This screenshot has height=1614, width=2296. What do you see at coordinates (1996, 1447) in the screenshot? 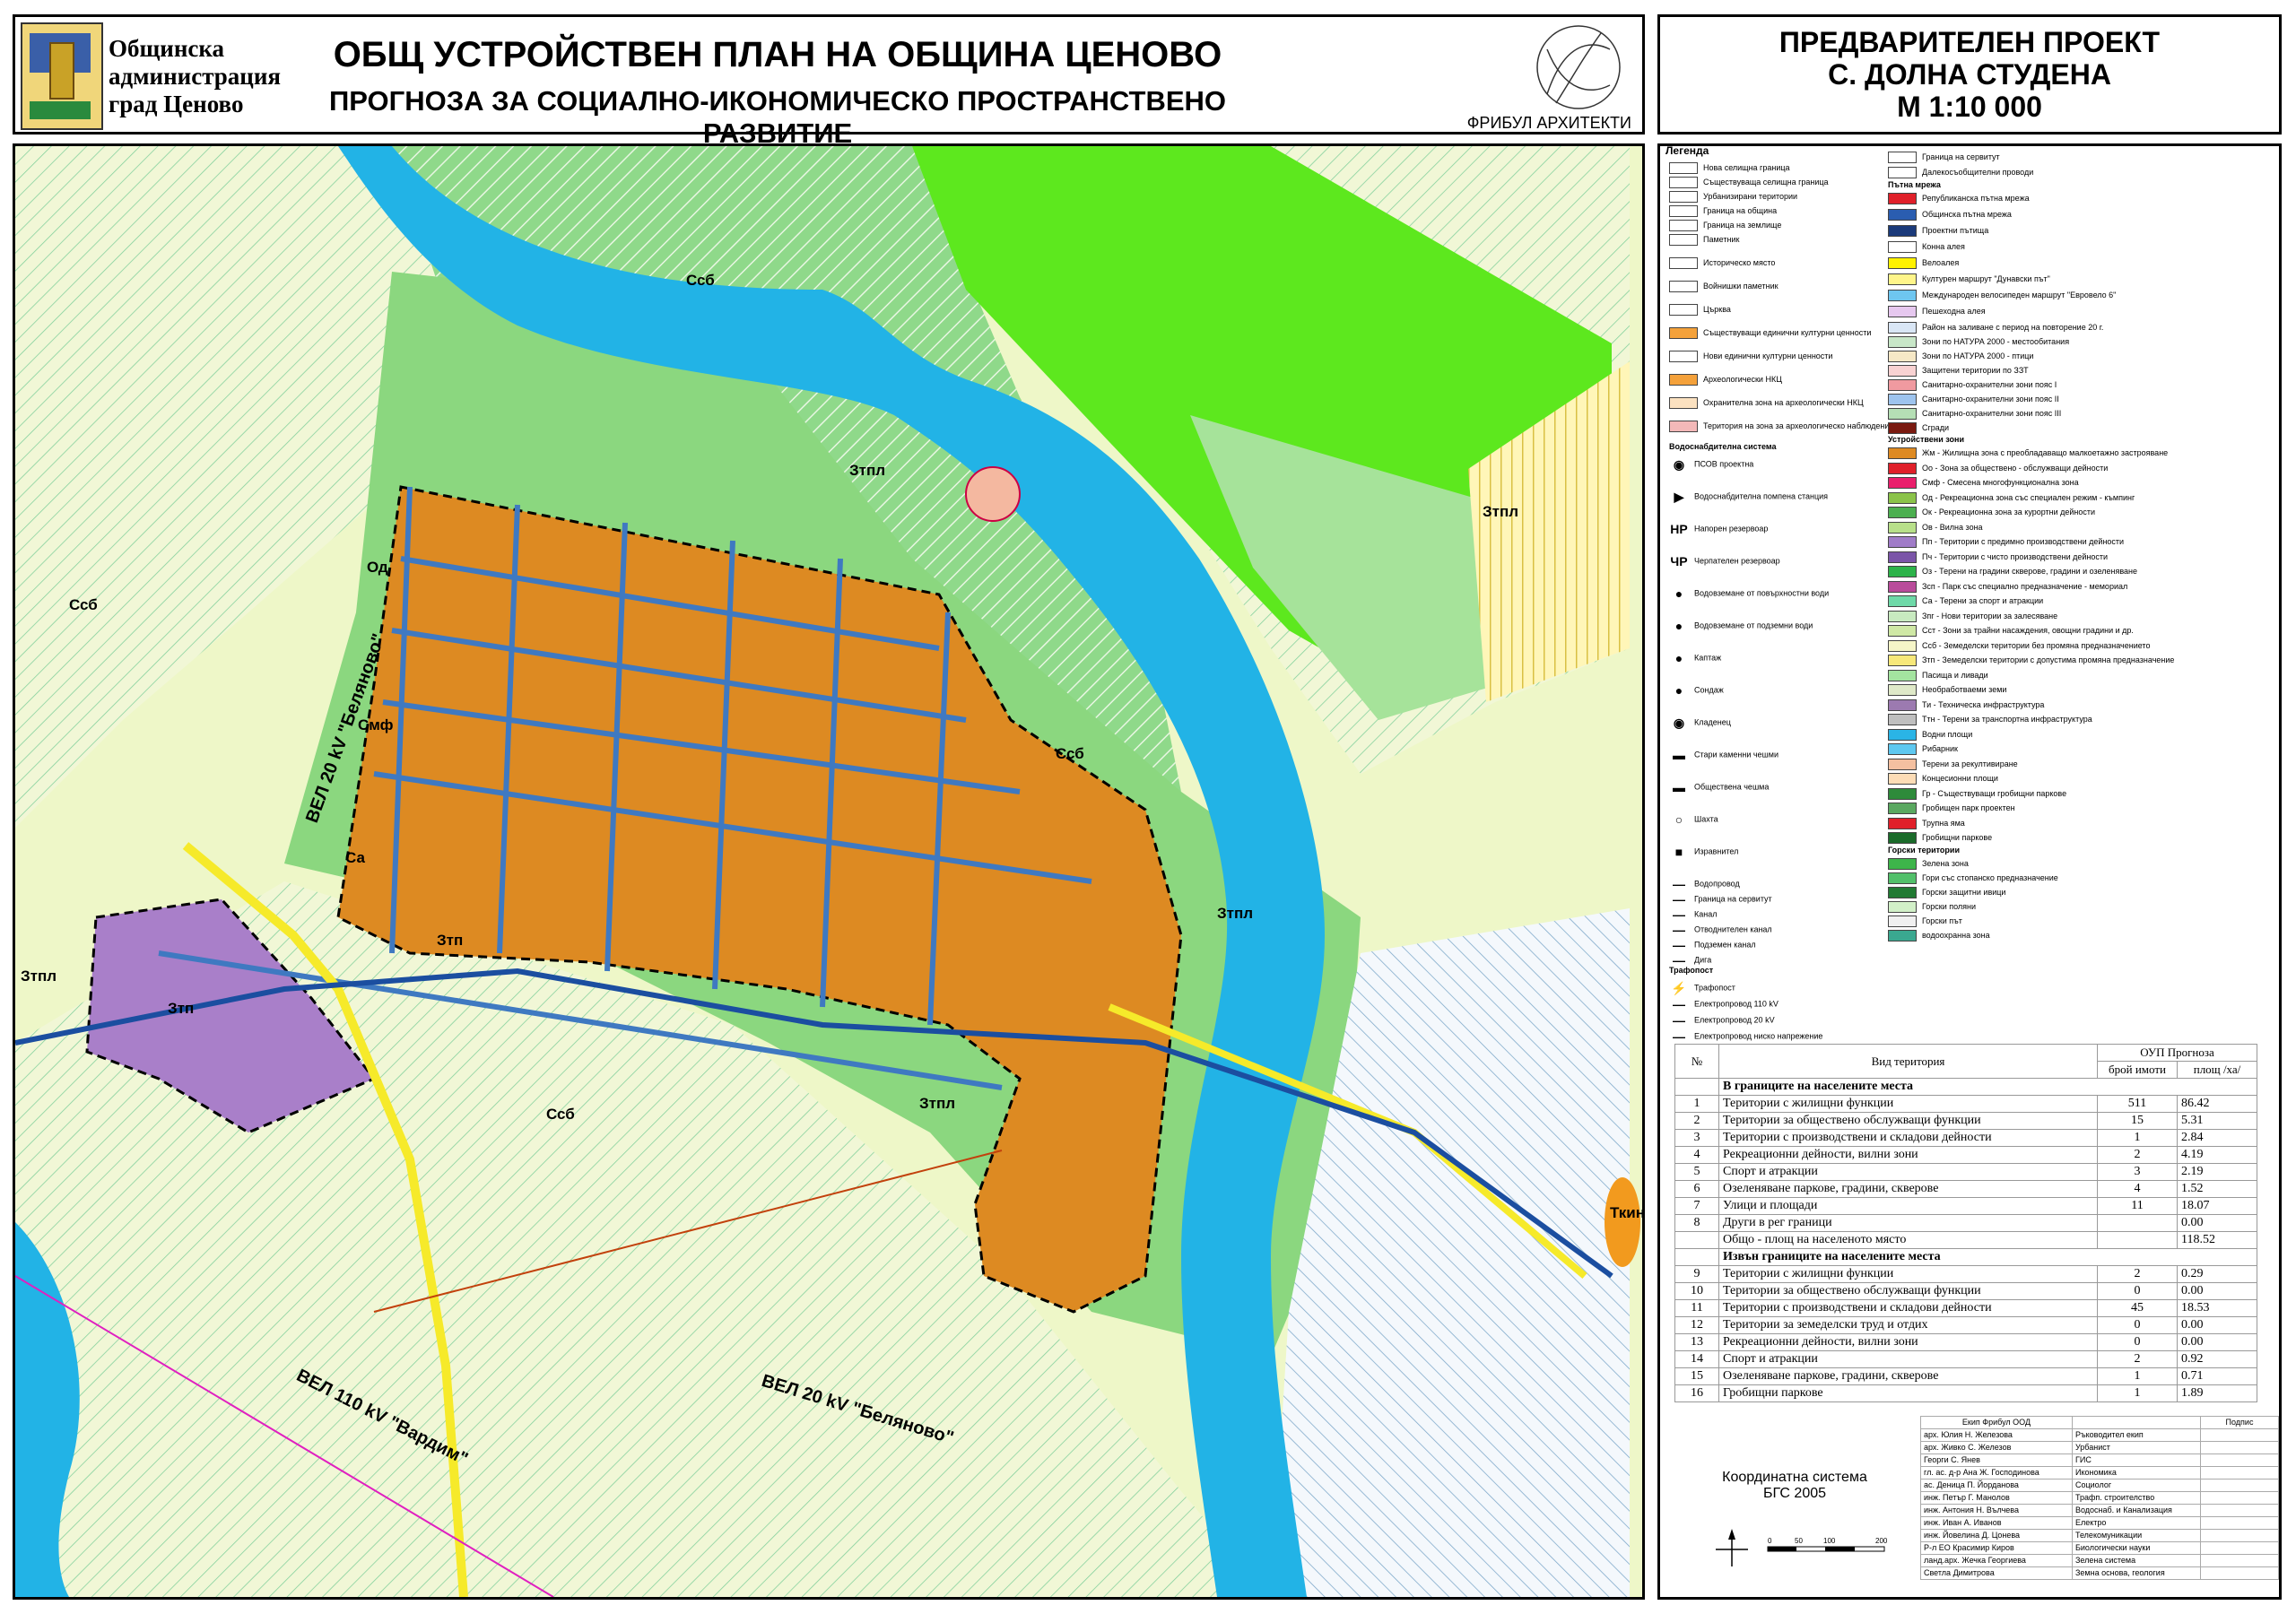
I see `team-name: арх. Живко С. Железов` at bounding box center [1996, 1447].